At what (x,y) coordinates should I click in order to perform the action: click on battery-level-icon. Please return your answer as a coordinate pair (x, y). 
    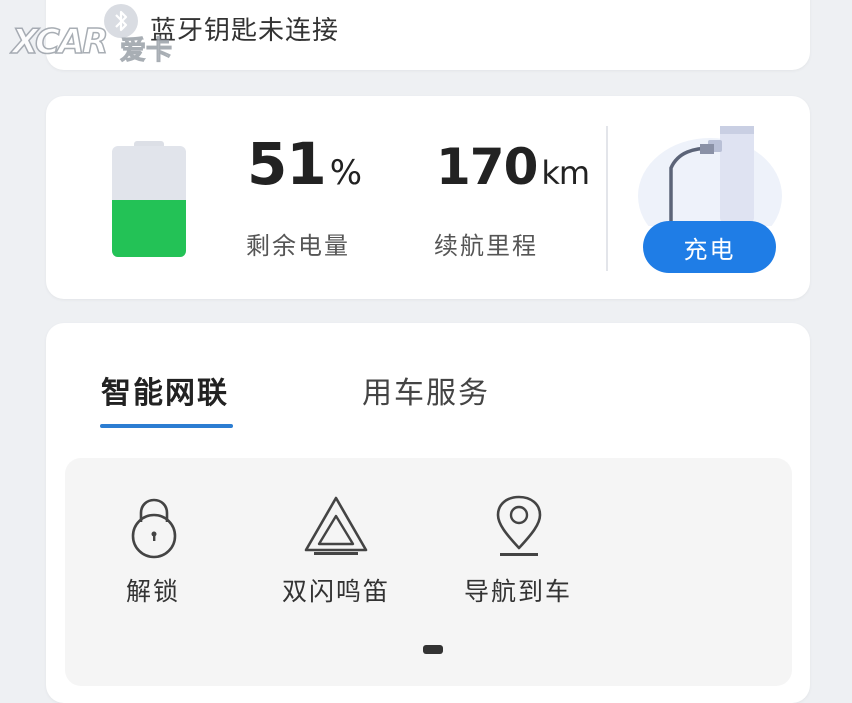
    Looking at the image, I should click on (149, 199).